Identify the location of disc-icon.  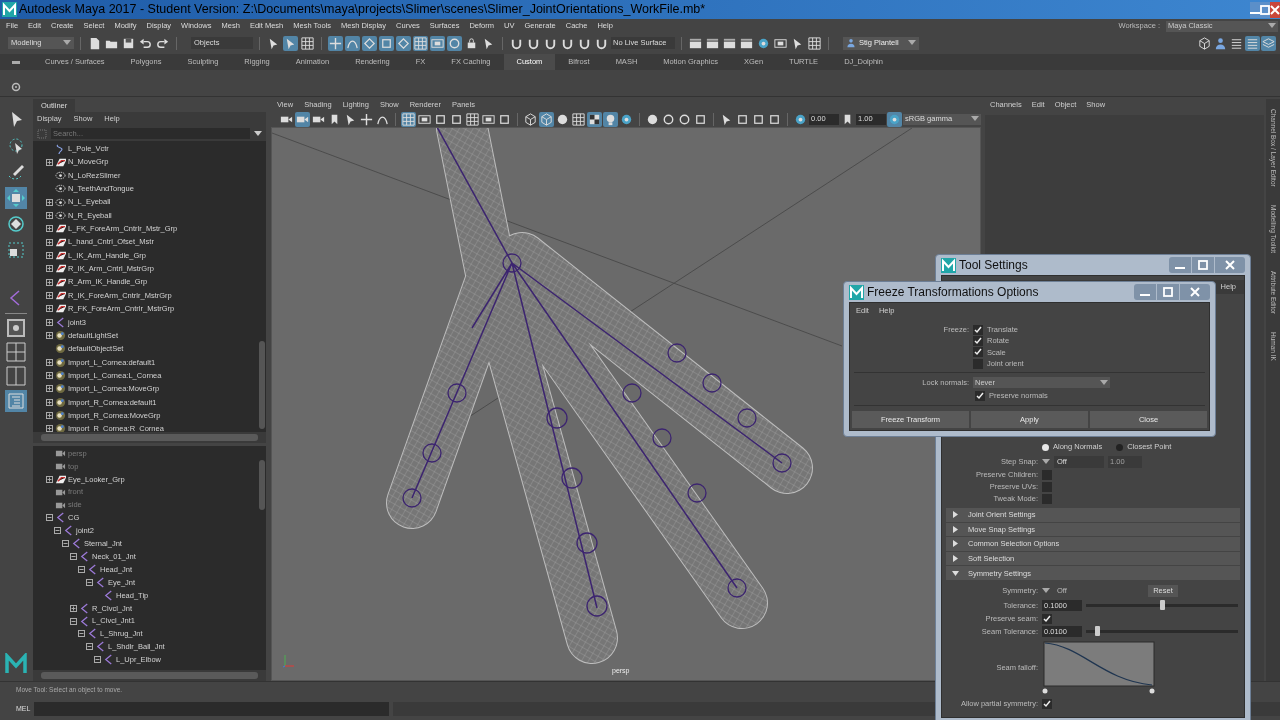
(894, 119).